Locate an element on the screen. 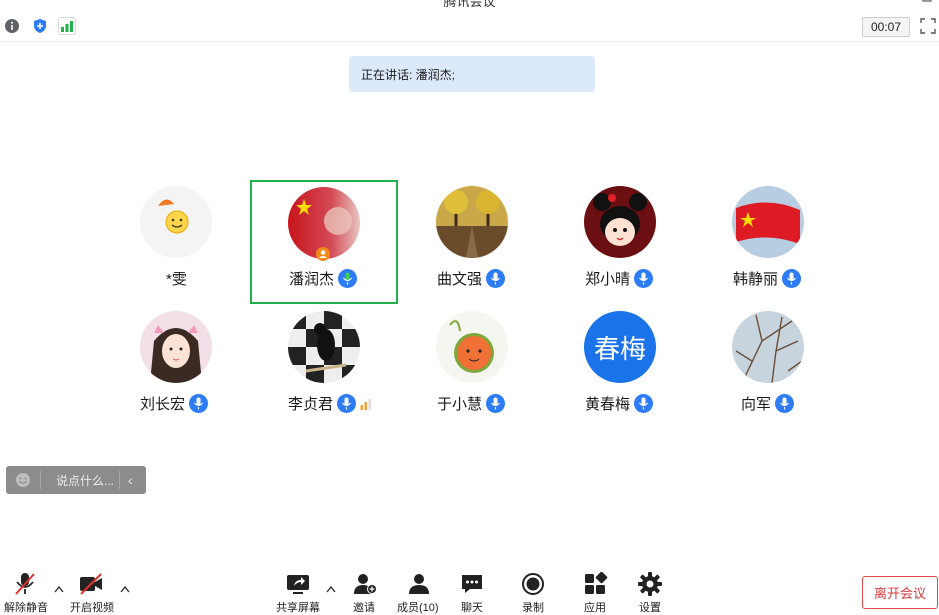  participant-tile: 郑小晴 is located at coordinates (621, 242).